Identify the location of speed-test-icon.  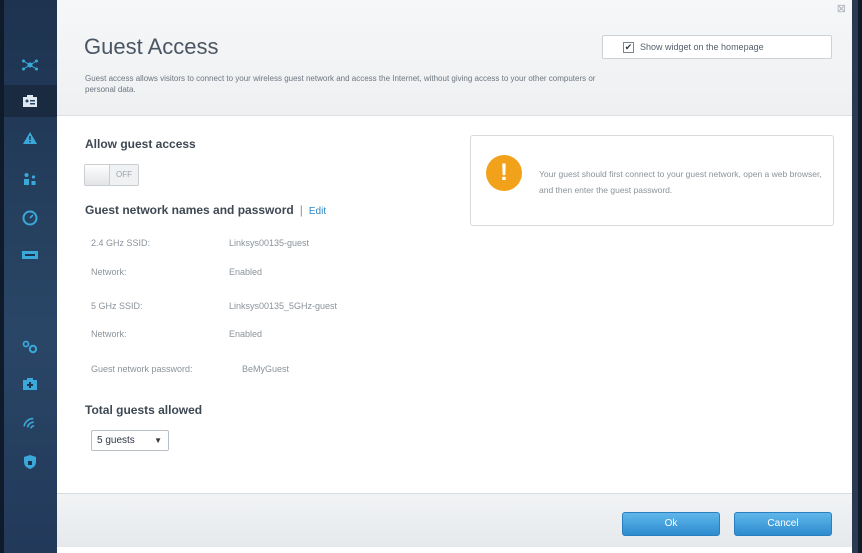
(30, 218).